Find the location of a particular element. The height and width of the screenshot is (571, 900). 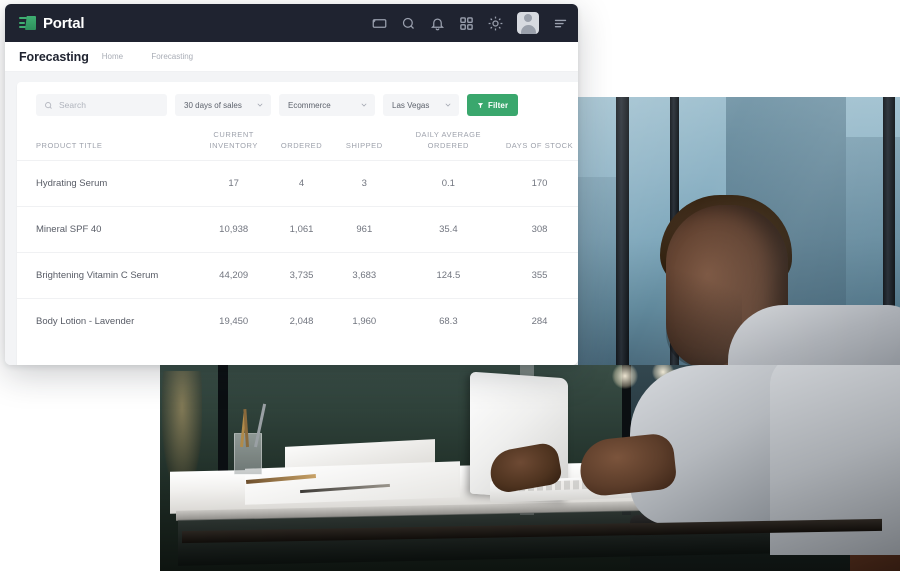

col-daily-average: DAILY AVERAGE ORDERED is located at coordinates (448, 145).